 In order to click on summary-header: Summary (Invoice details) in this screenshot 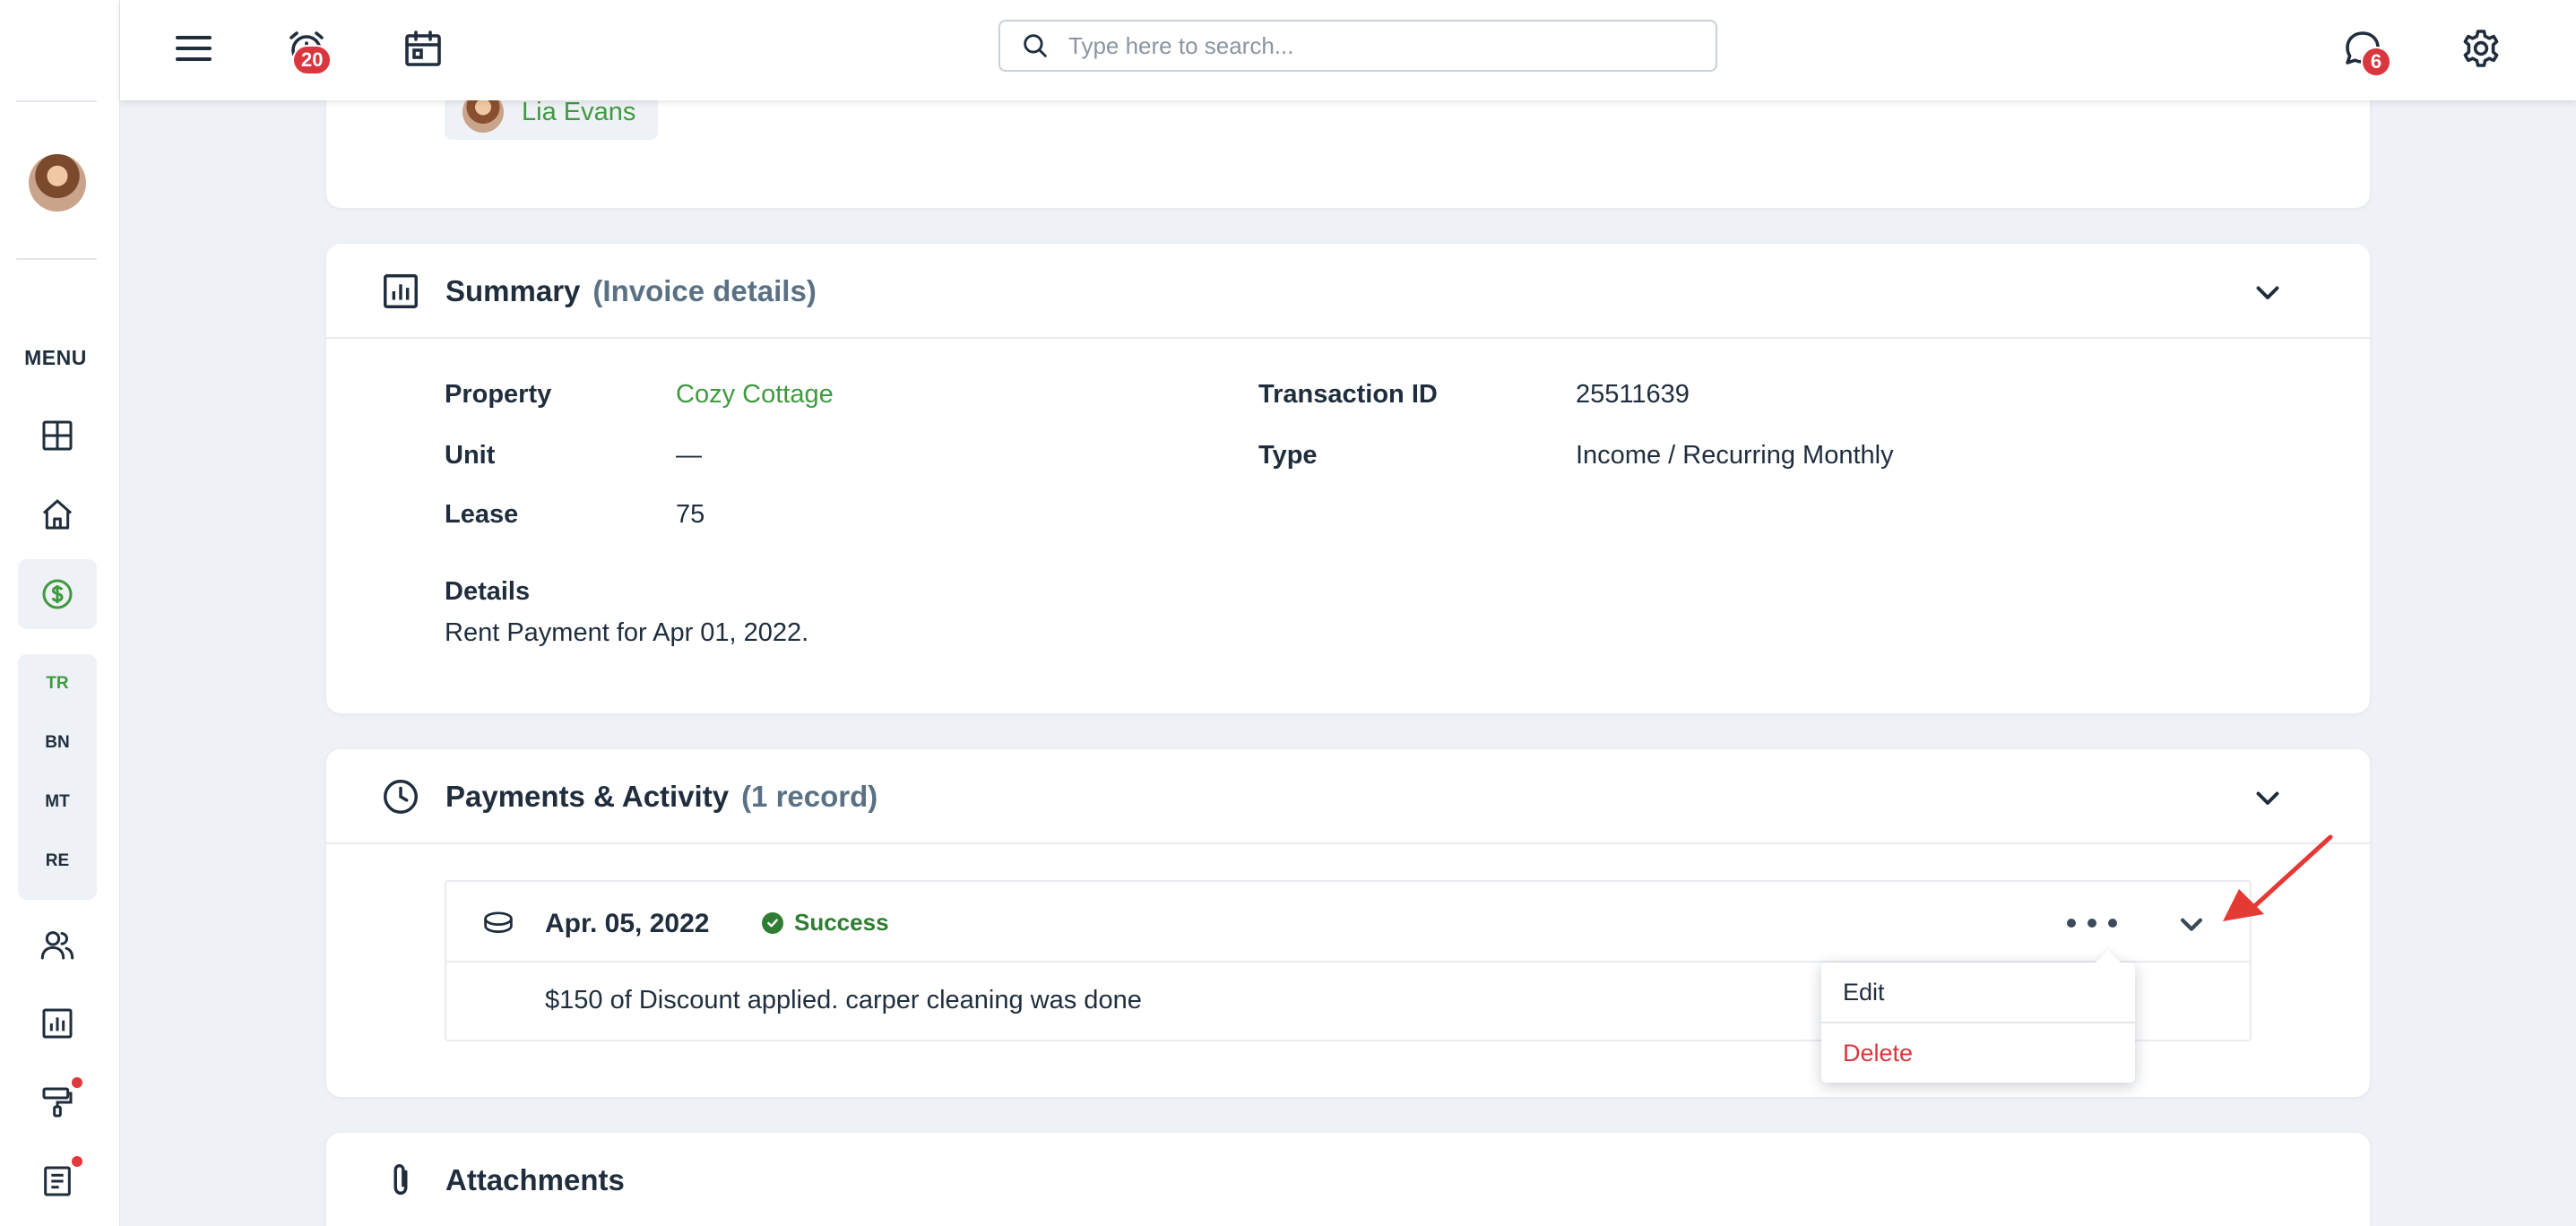, I will do `click(1348, 292)`.